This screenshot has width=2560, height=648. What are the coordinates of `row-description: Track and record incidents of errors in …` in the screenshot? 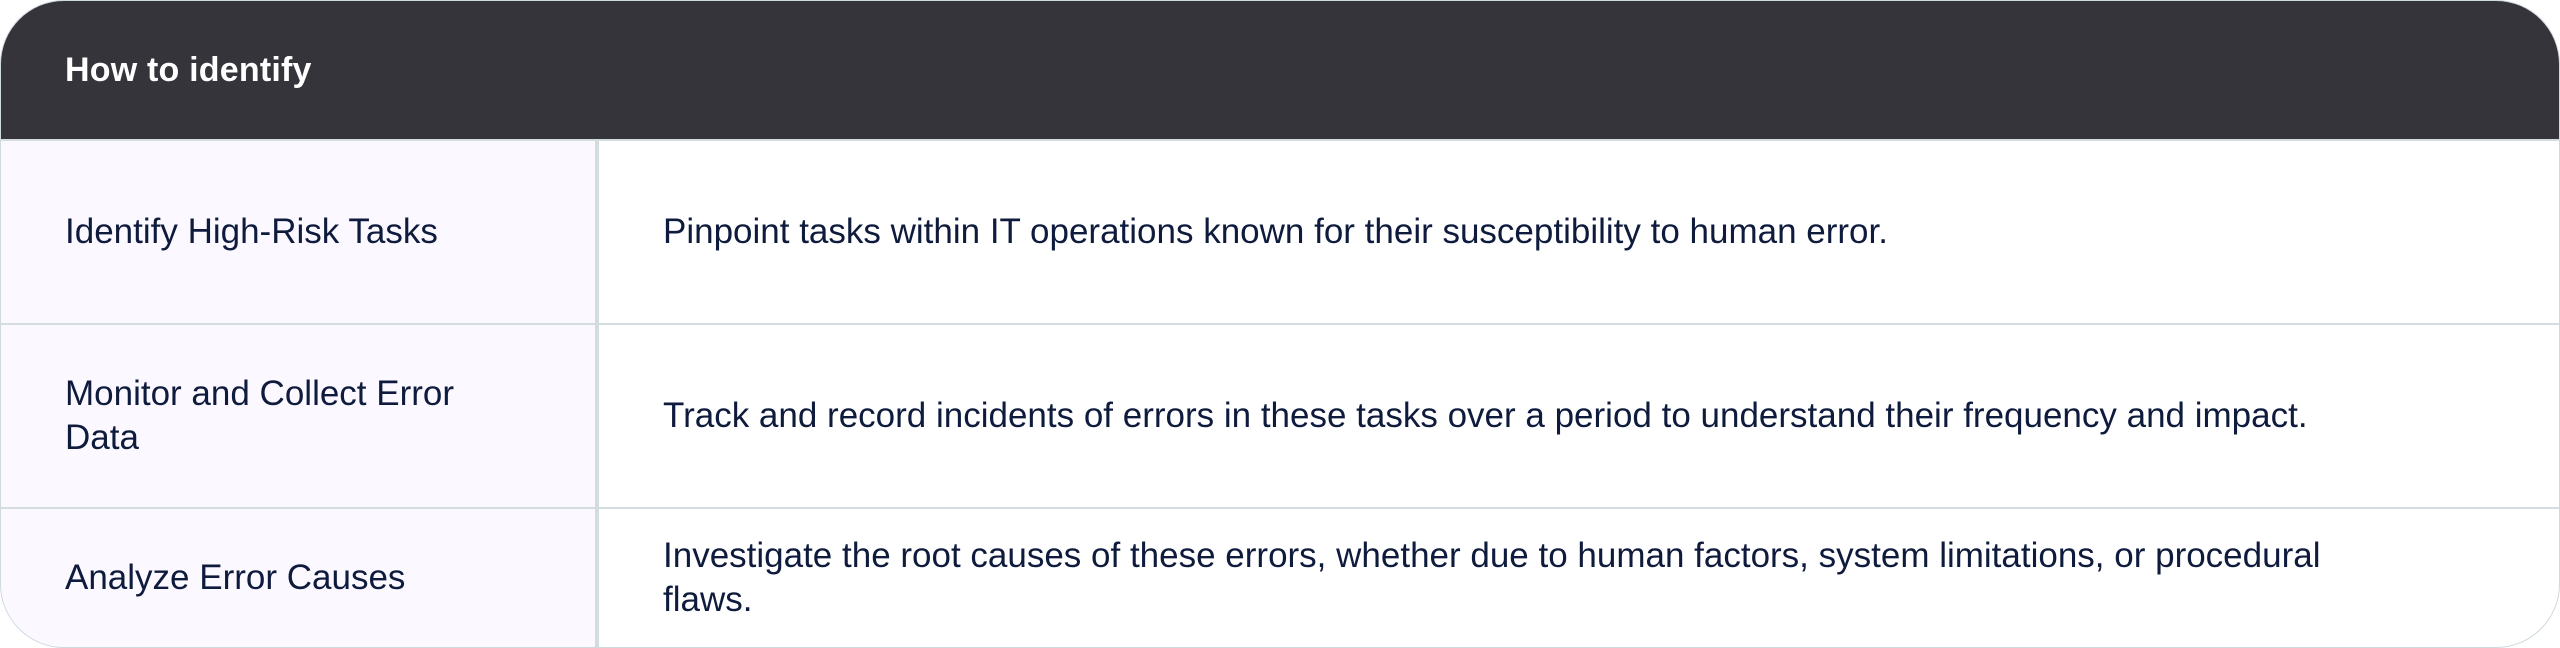 It's located at (1485, 415).